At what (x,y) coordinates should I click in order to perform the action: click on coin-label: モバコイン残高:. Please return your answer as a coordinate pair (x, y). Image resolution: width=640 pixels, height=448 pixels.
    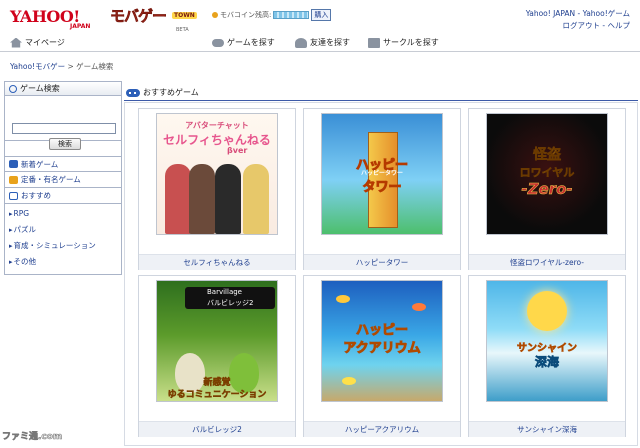
    Looking at the image, I should click on (246, 15).